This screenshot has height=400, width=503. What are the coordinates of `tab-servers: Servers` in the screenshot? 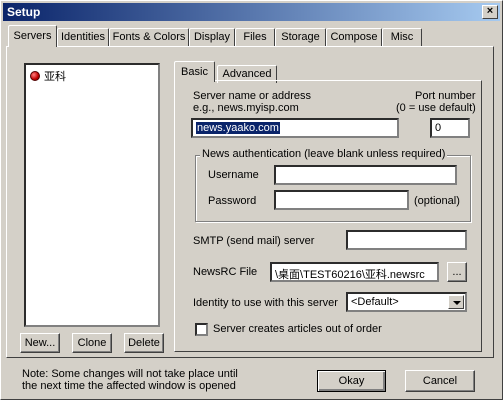 It's located at (32, 36).